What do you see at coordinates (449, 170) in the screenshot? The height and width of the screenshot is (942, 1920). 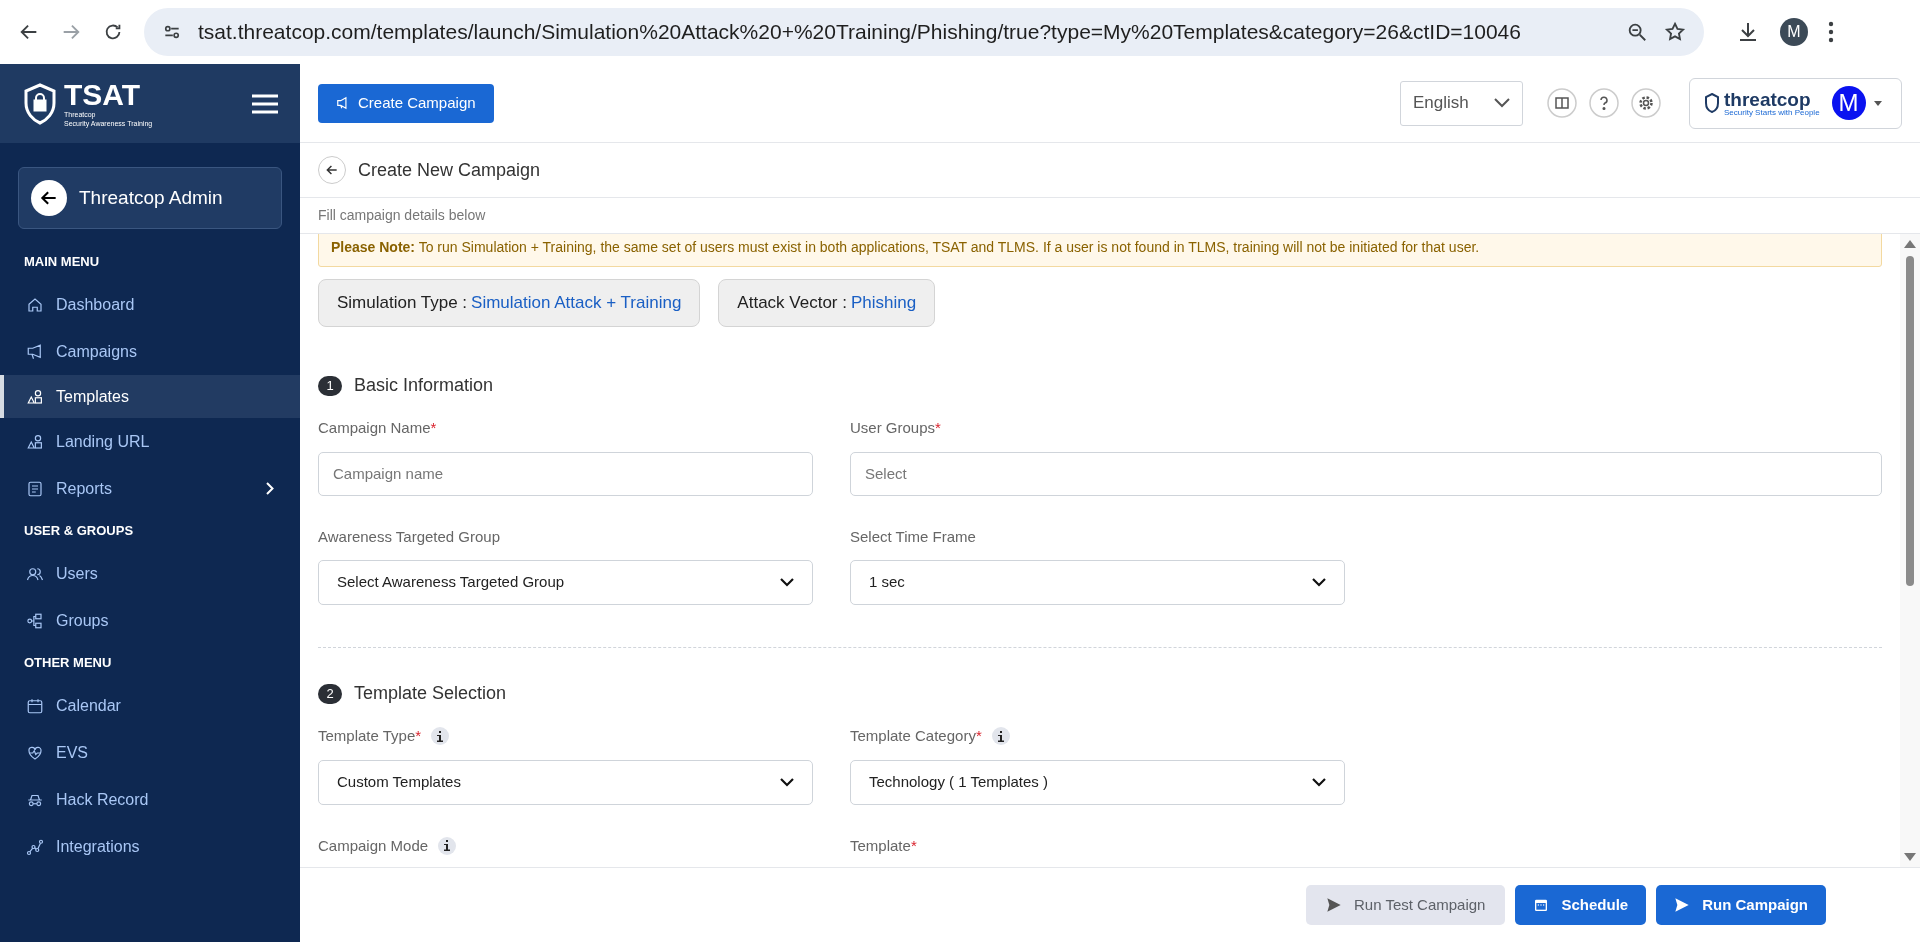 I see `page-title: Create New Campaign` at bounding box center [449, 170].